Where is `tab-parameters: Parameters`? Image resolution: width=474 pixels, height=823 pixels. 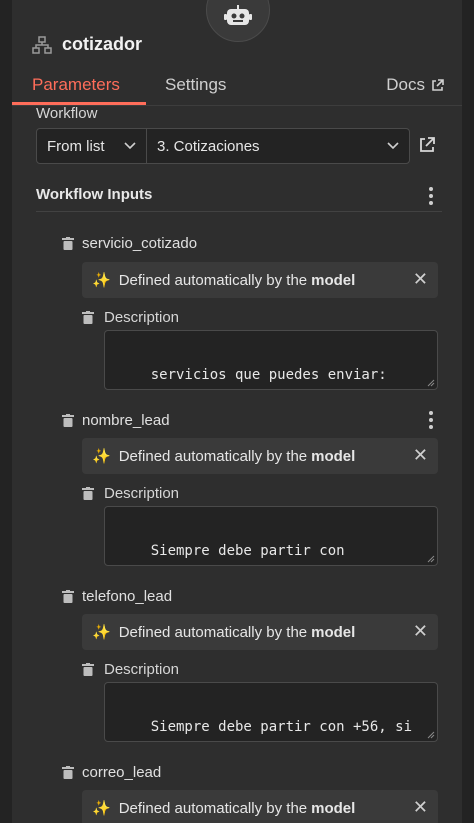
tab-parameters: Parameters is located at coordinates (76, 85).